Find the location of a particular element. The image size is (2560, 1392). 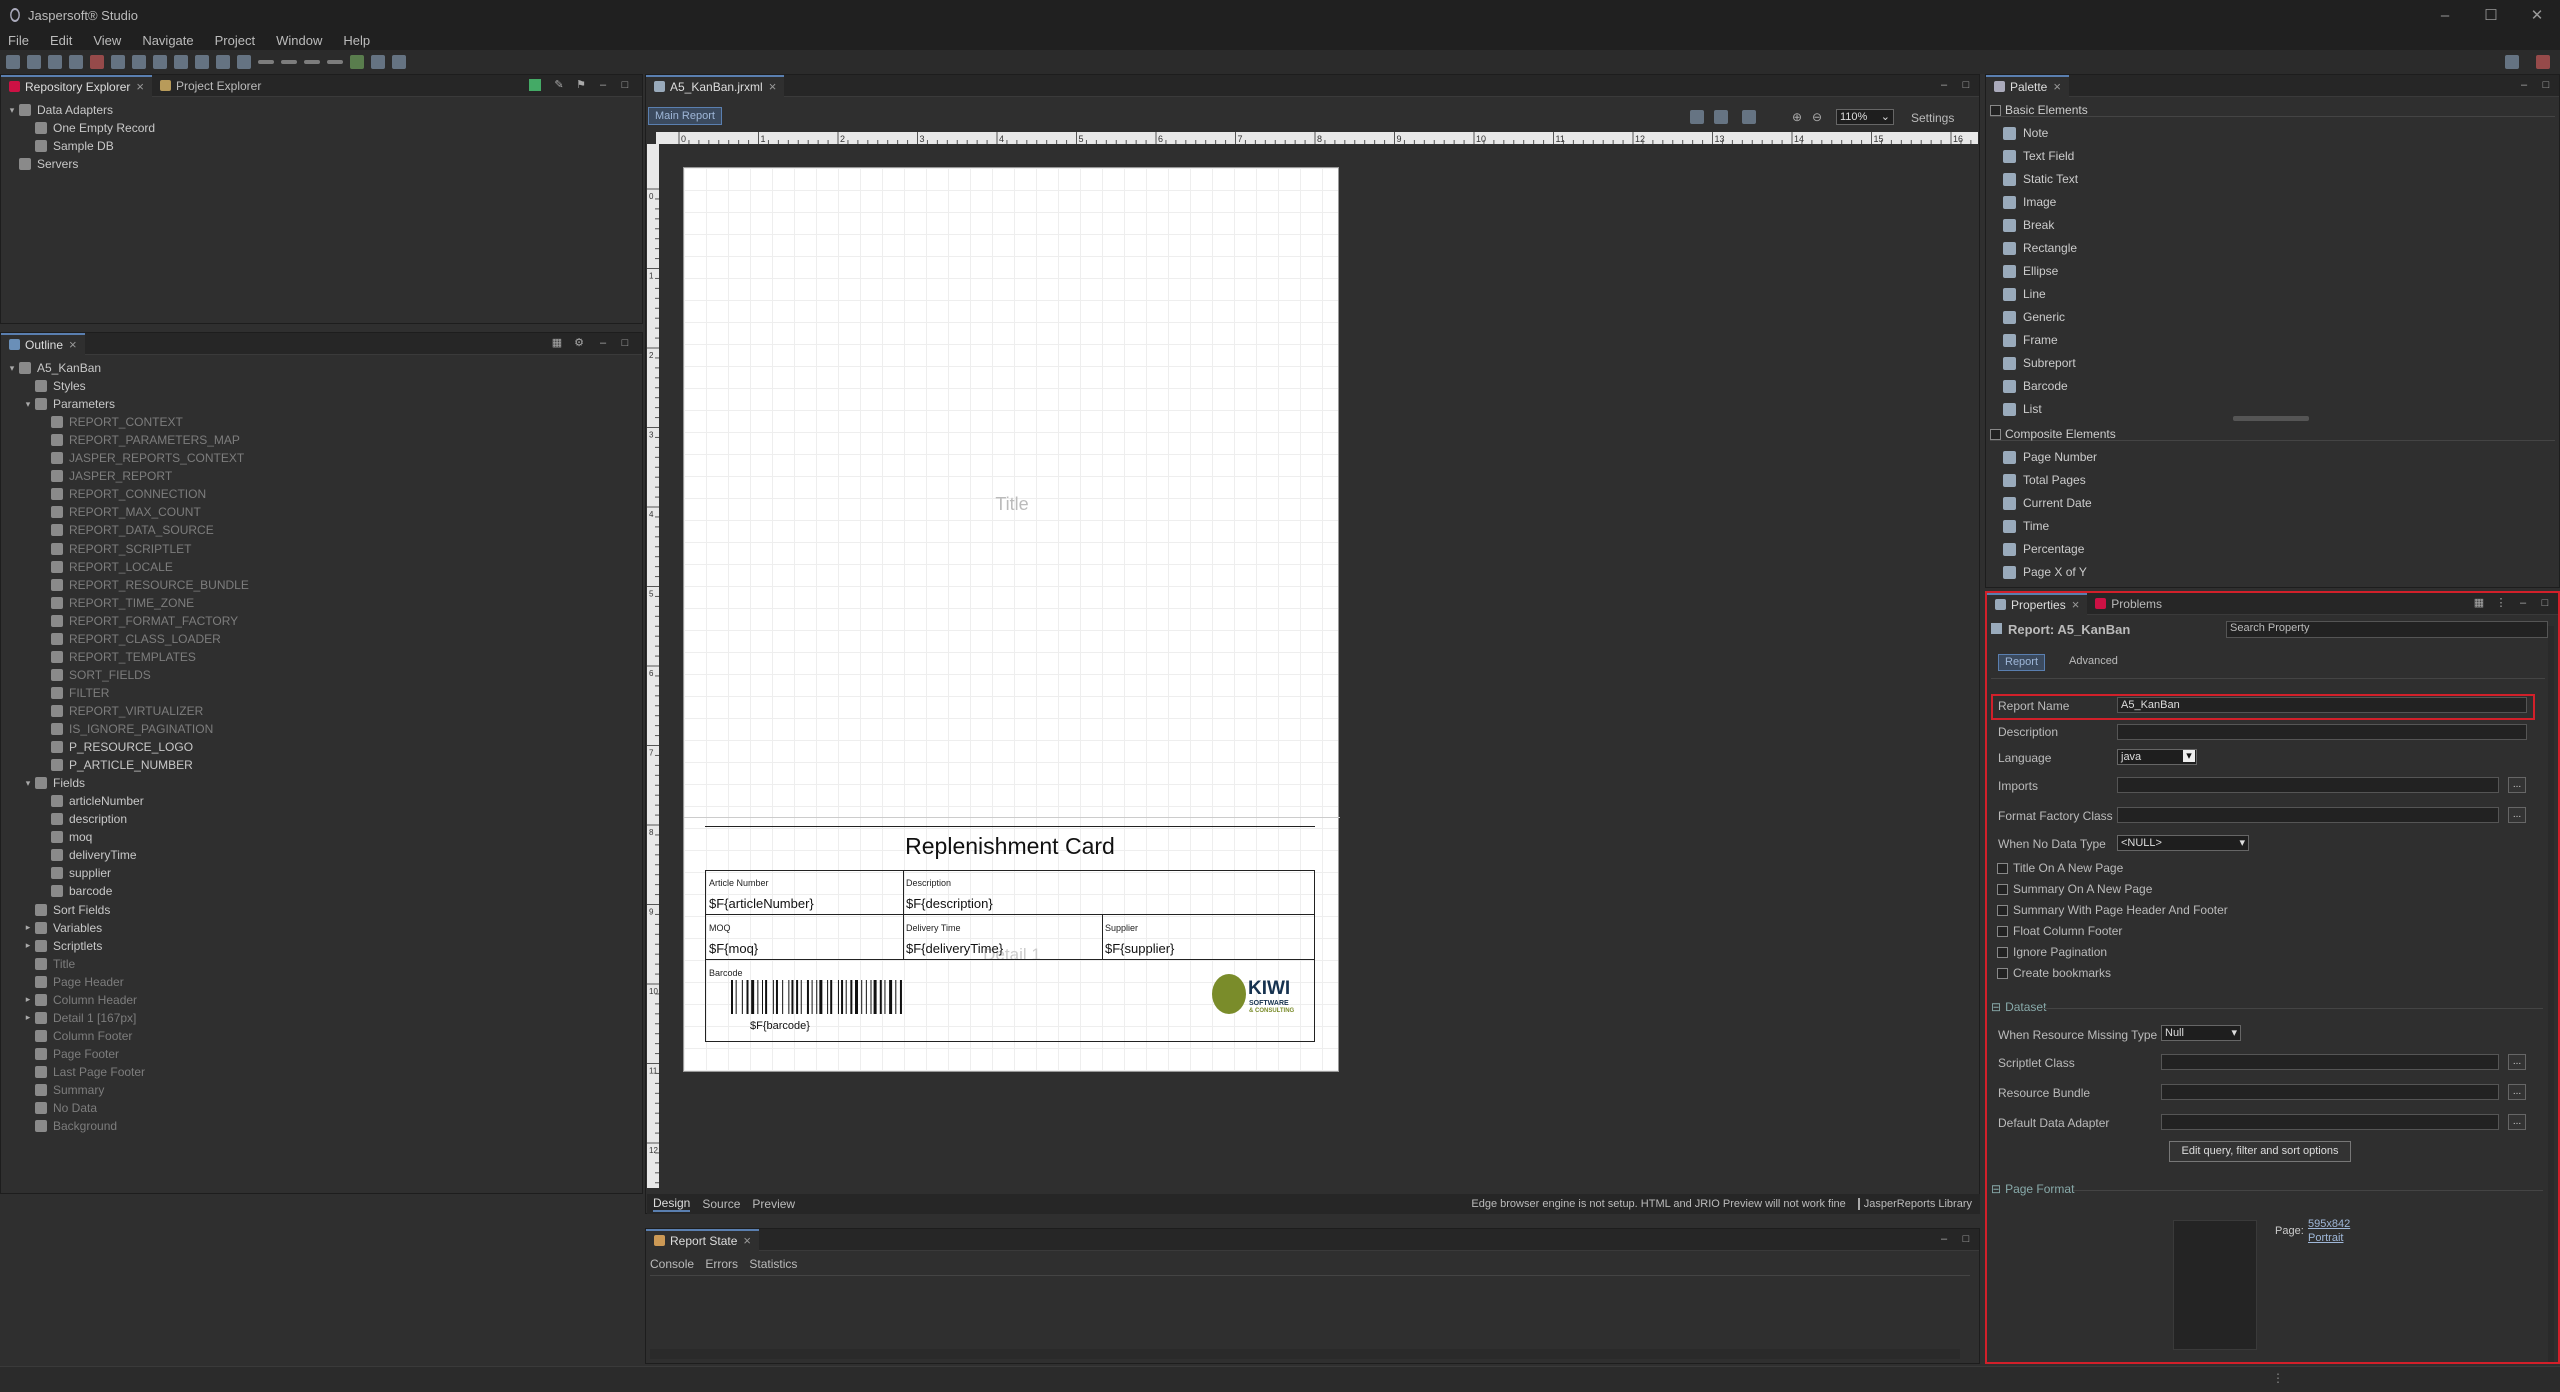

menu-project: Project is located at coordinates (235, 40).